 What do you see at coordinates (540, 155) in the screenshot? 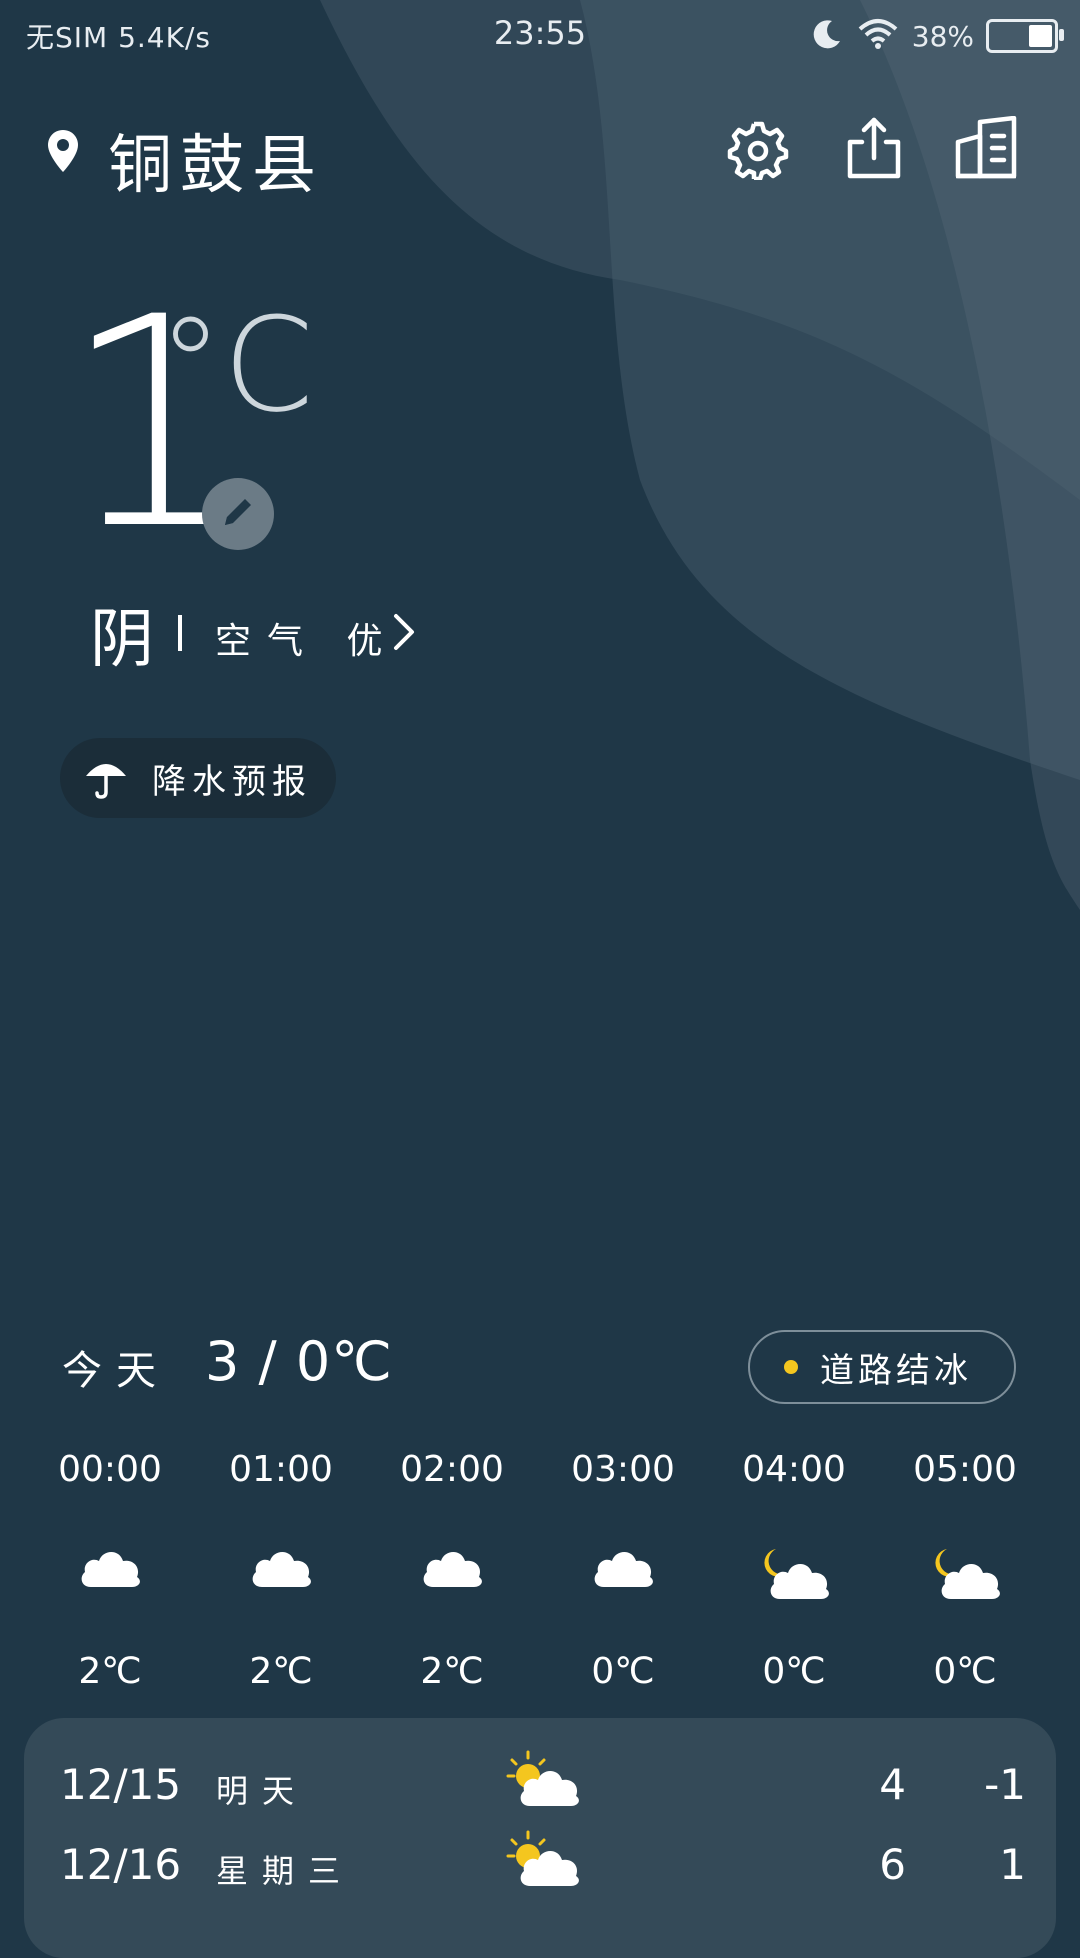
I see `header: 铜鼓县` at bounding box center [540, 155].